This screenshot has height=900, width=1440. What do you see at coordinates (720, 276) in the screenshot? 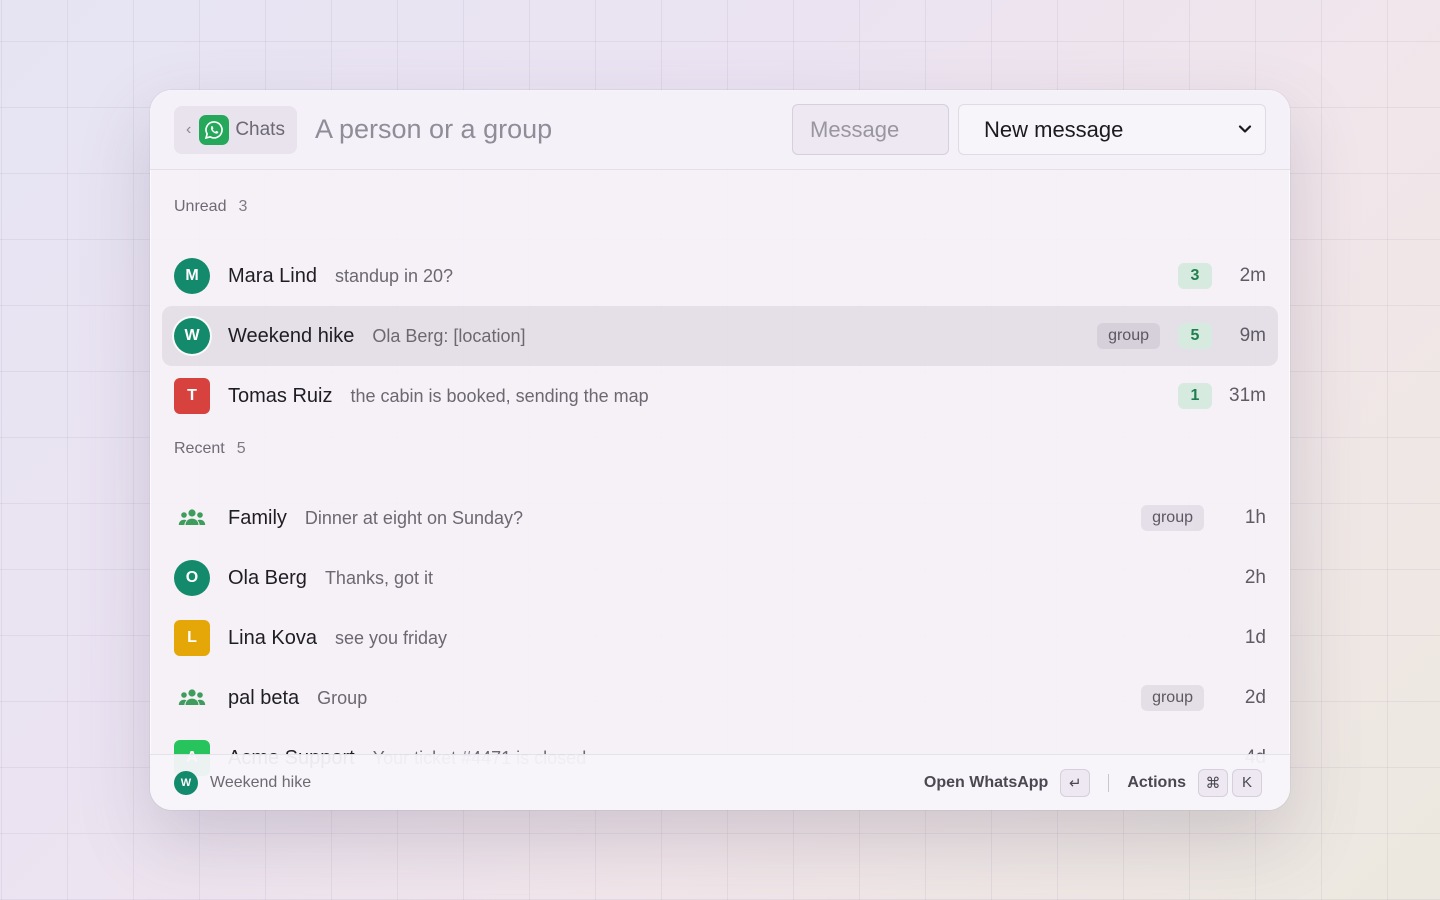
I see `list-item: M Mara Lind standup in 20? 3 2m` at bounding box center [720, 276].